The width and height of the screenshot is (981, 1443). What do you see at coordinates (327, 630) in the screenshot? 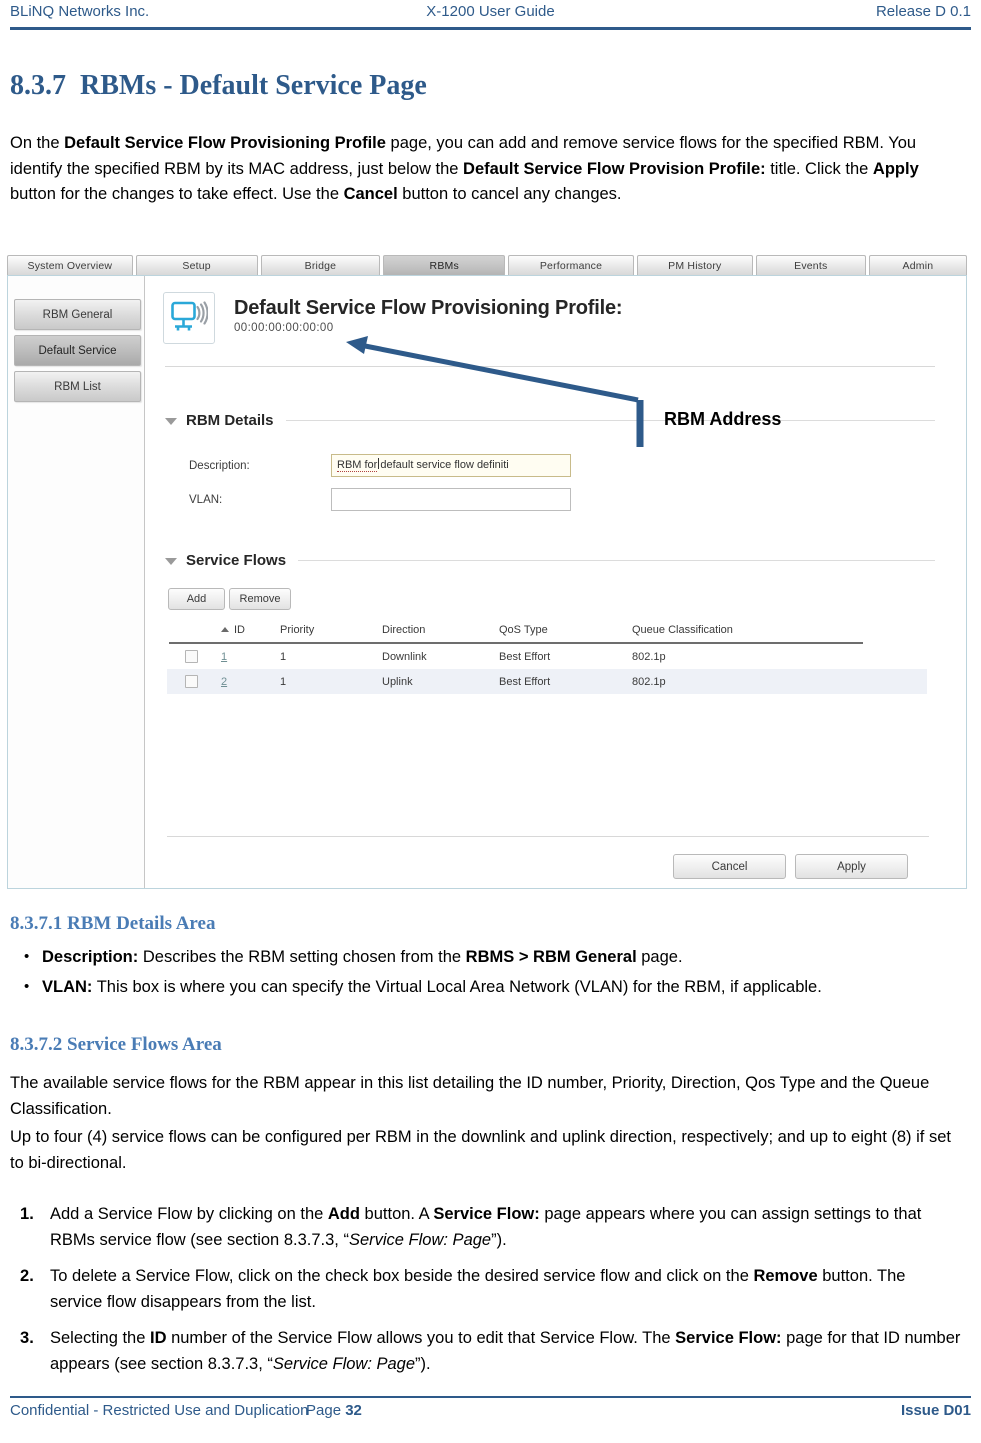
I see `column-header-priority: Priority` at bounding box center [327, 630].